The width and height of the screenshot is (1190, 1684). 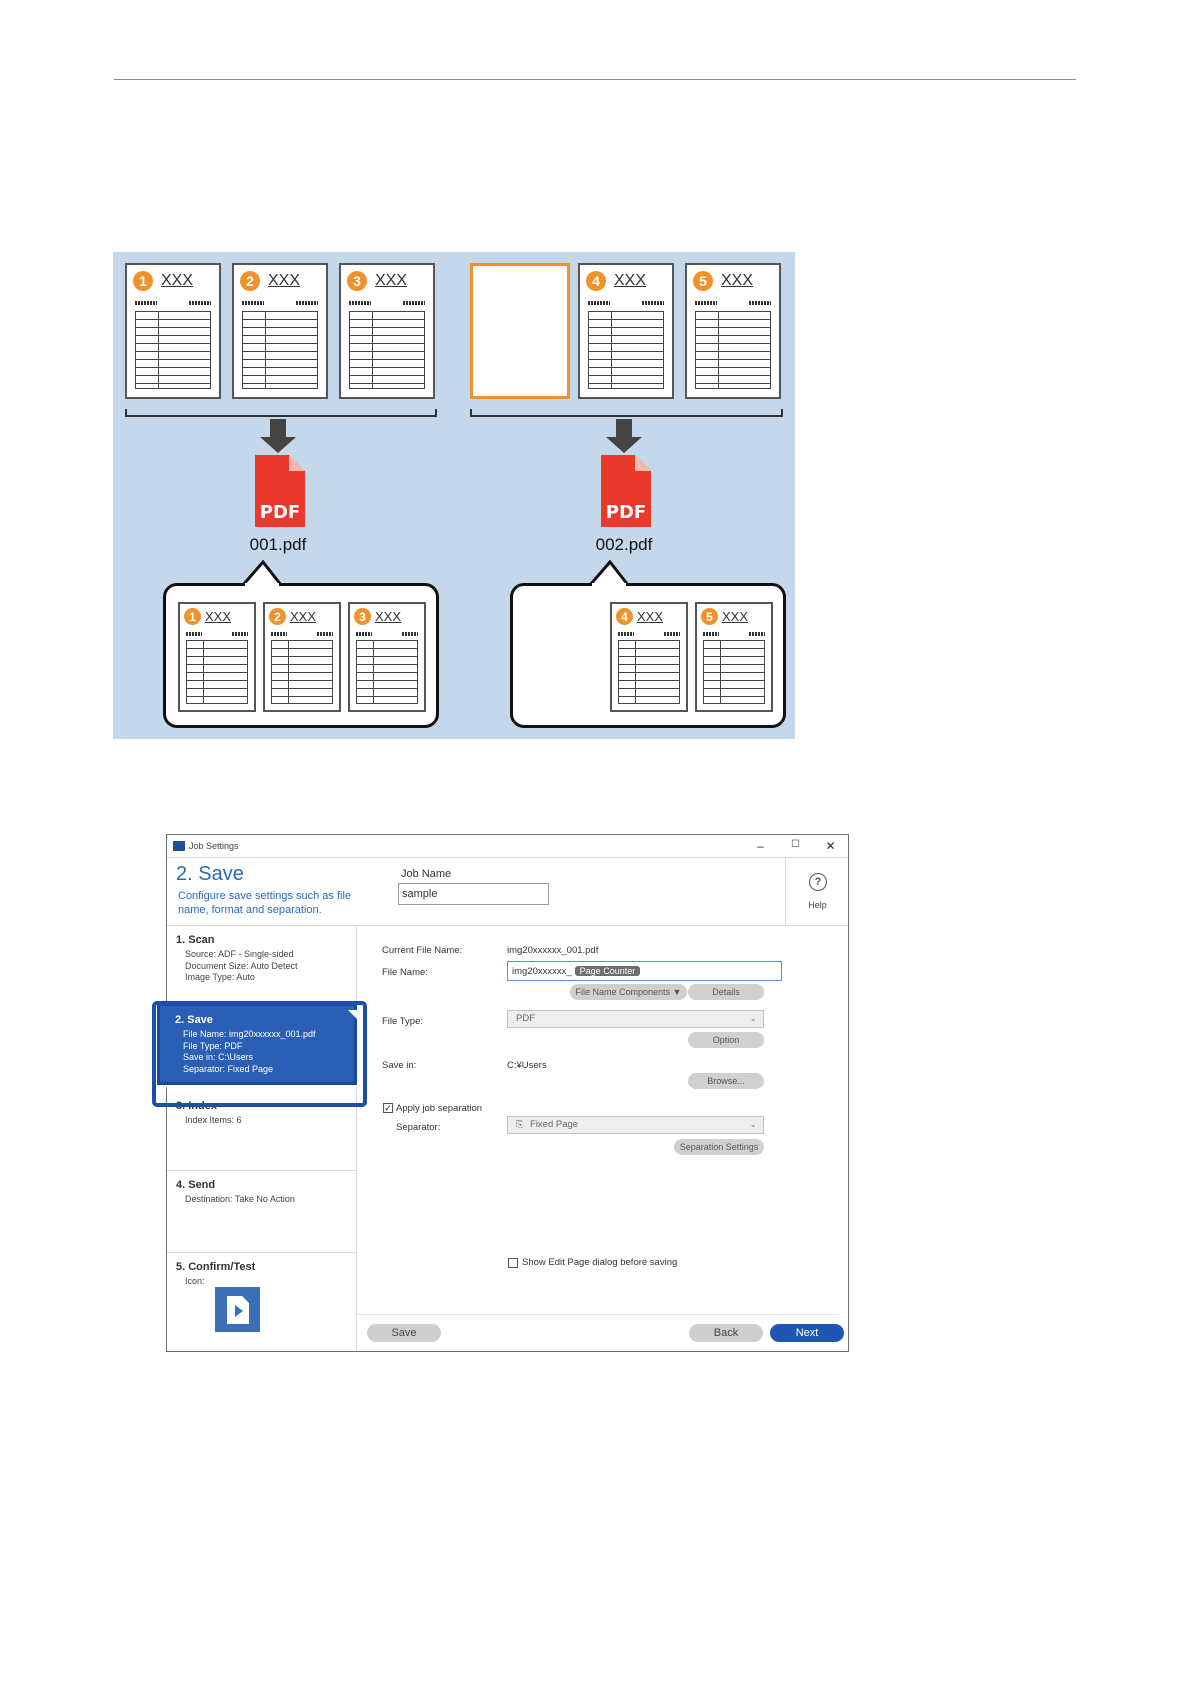 I want to click on file-type-value: PDF, so click(x=525, y=1018).